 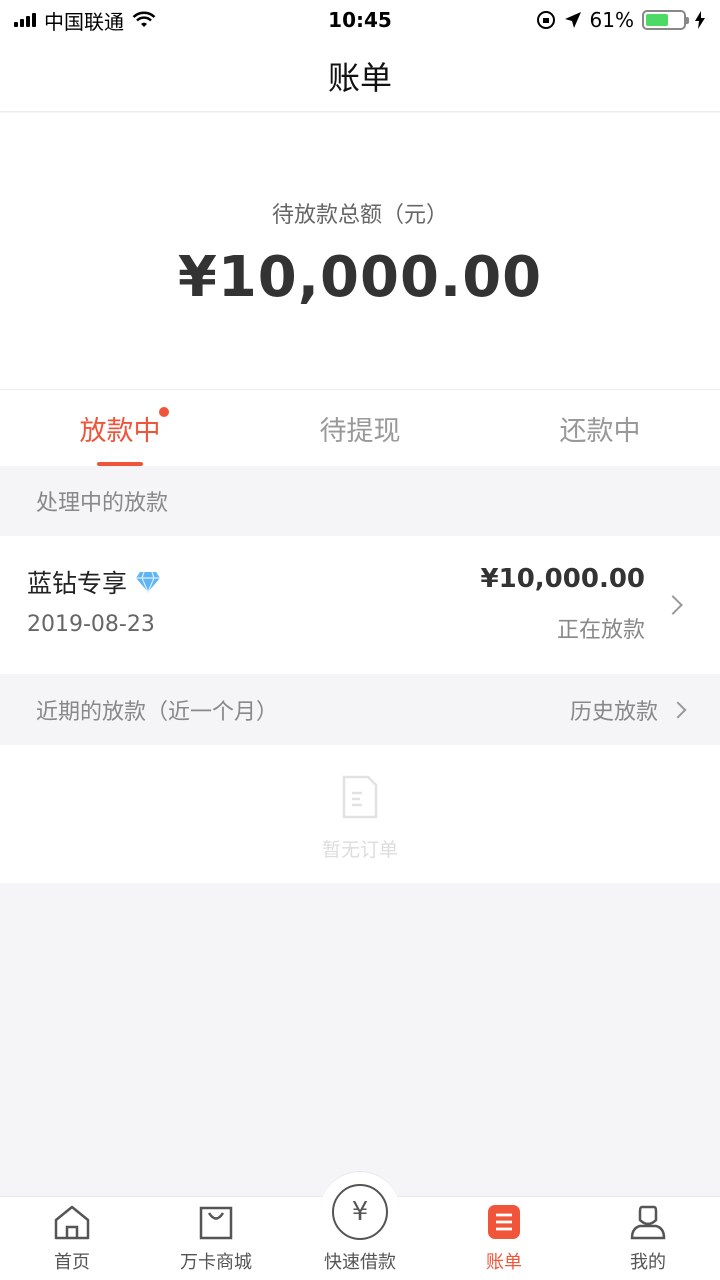 I want to click on battery-percent: 61%, so click(x=611, y=20).